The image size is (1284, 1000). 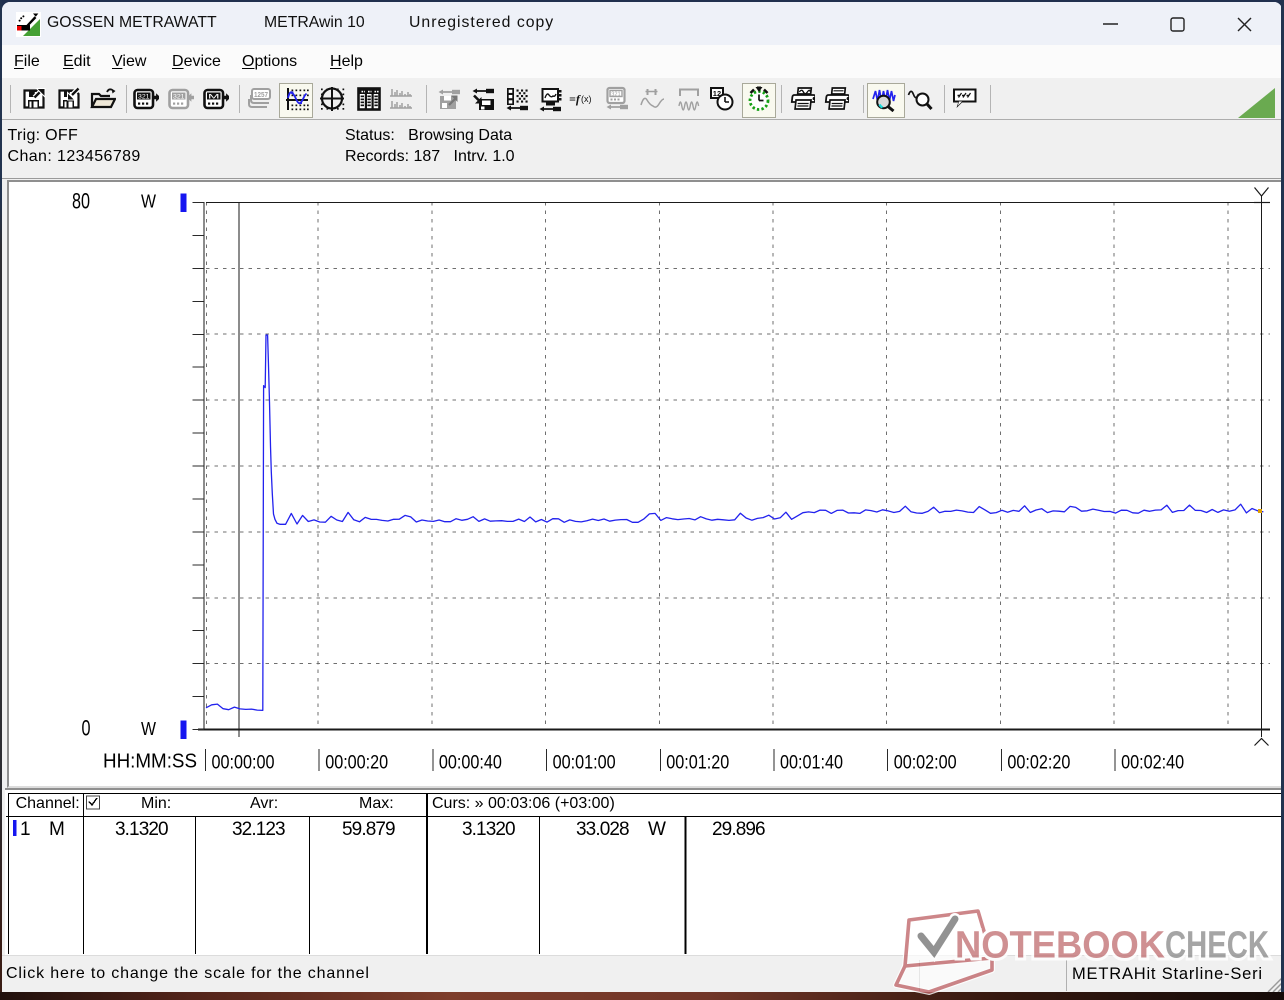 What do you see at coordinates (1038, 763) in the screenshot?
I see `svg-text: 00:02:20` at bounding box center [1038, 763].